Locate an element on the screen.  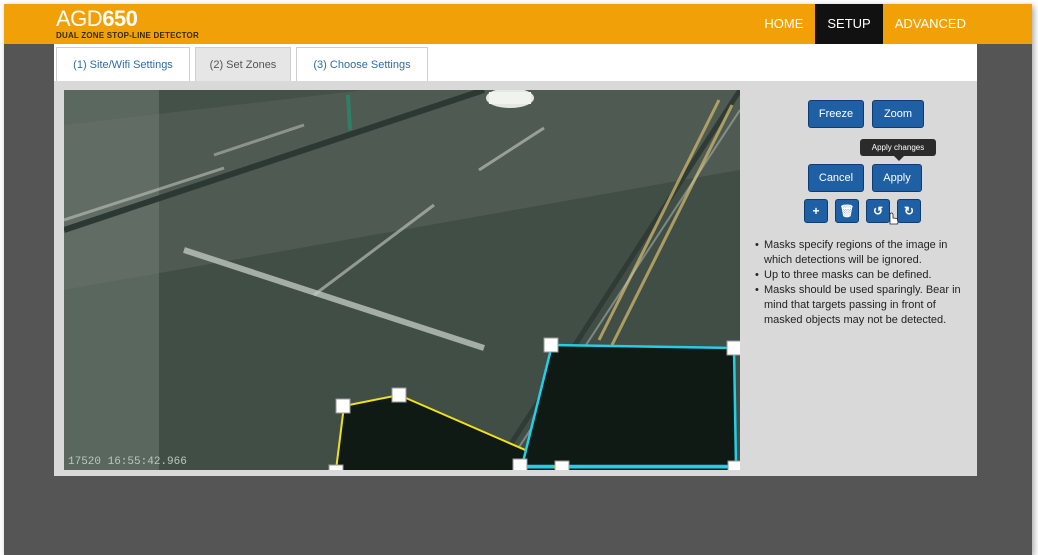
cancel-button: Cancel is located at coordinates (836, 178).